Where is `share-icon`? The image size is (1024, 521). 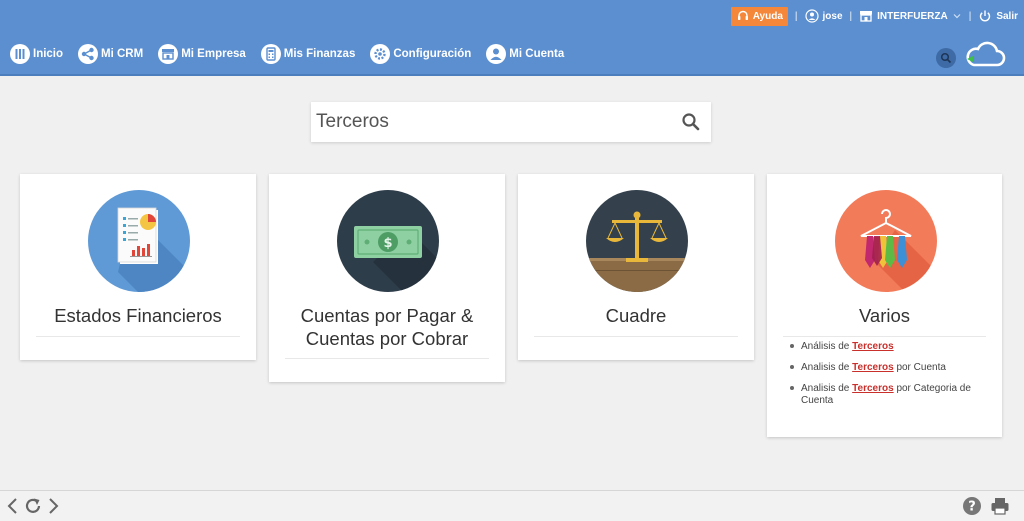 share-icon is located at coordinates (88, 54).